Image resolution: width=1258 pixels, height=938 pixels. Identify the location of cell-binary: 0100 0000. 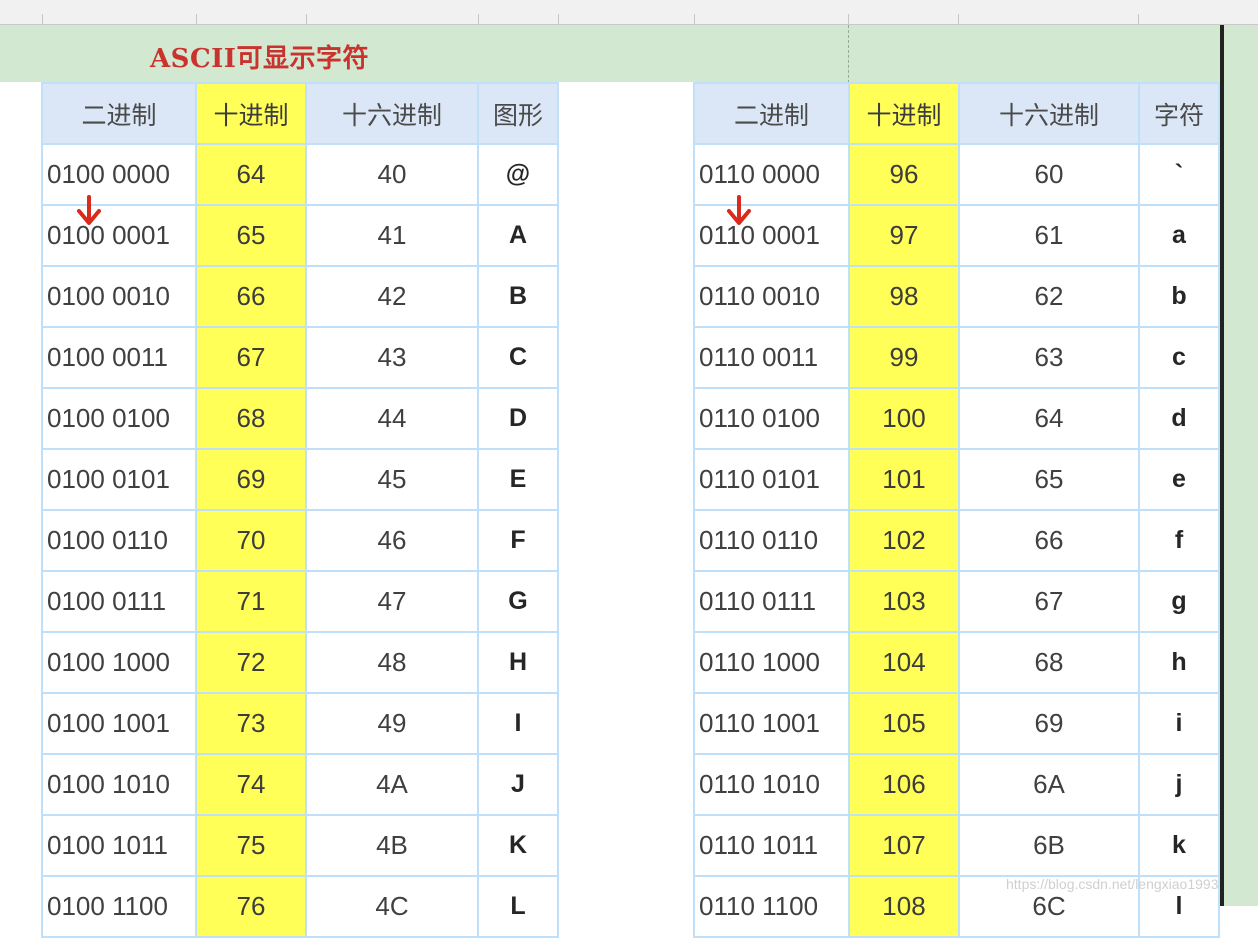
(119, 174).